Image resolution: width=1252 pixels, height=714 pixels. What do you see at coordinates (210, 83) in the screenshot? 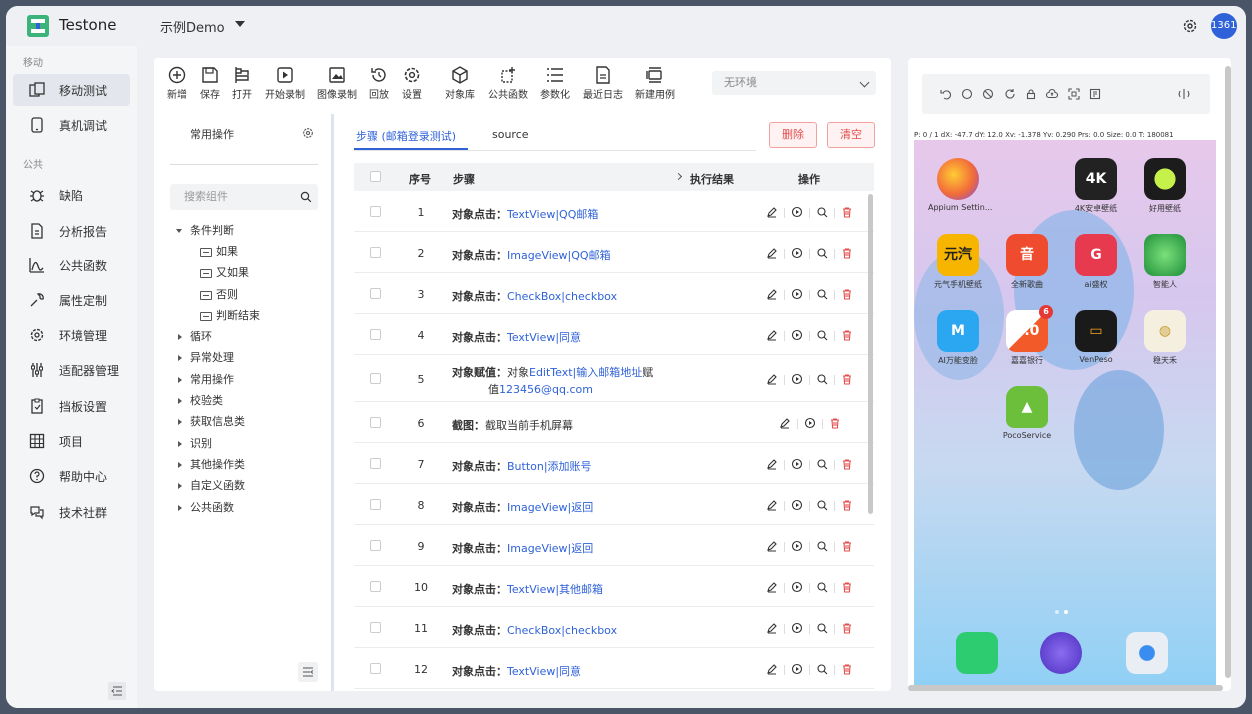
I see `toolbar-save-button: 保存` at bounding box center [210, 83].